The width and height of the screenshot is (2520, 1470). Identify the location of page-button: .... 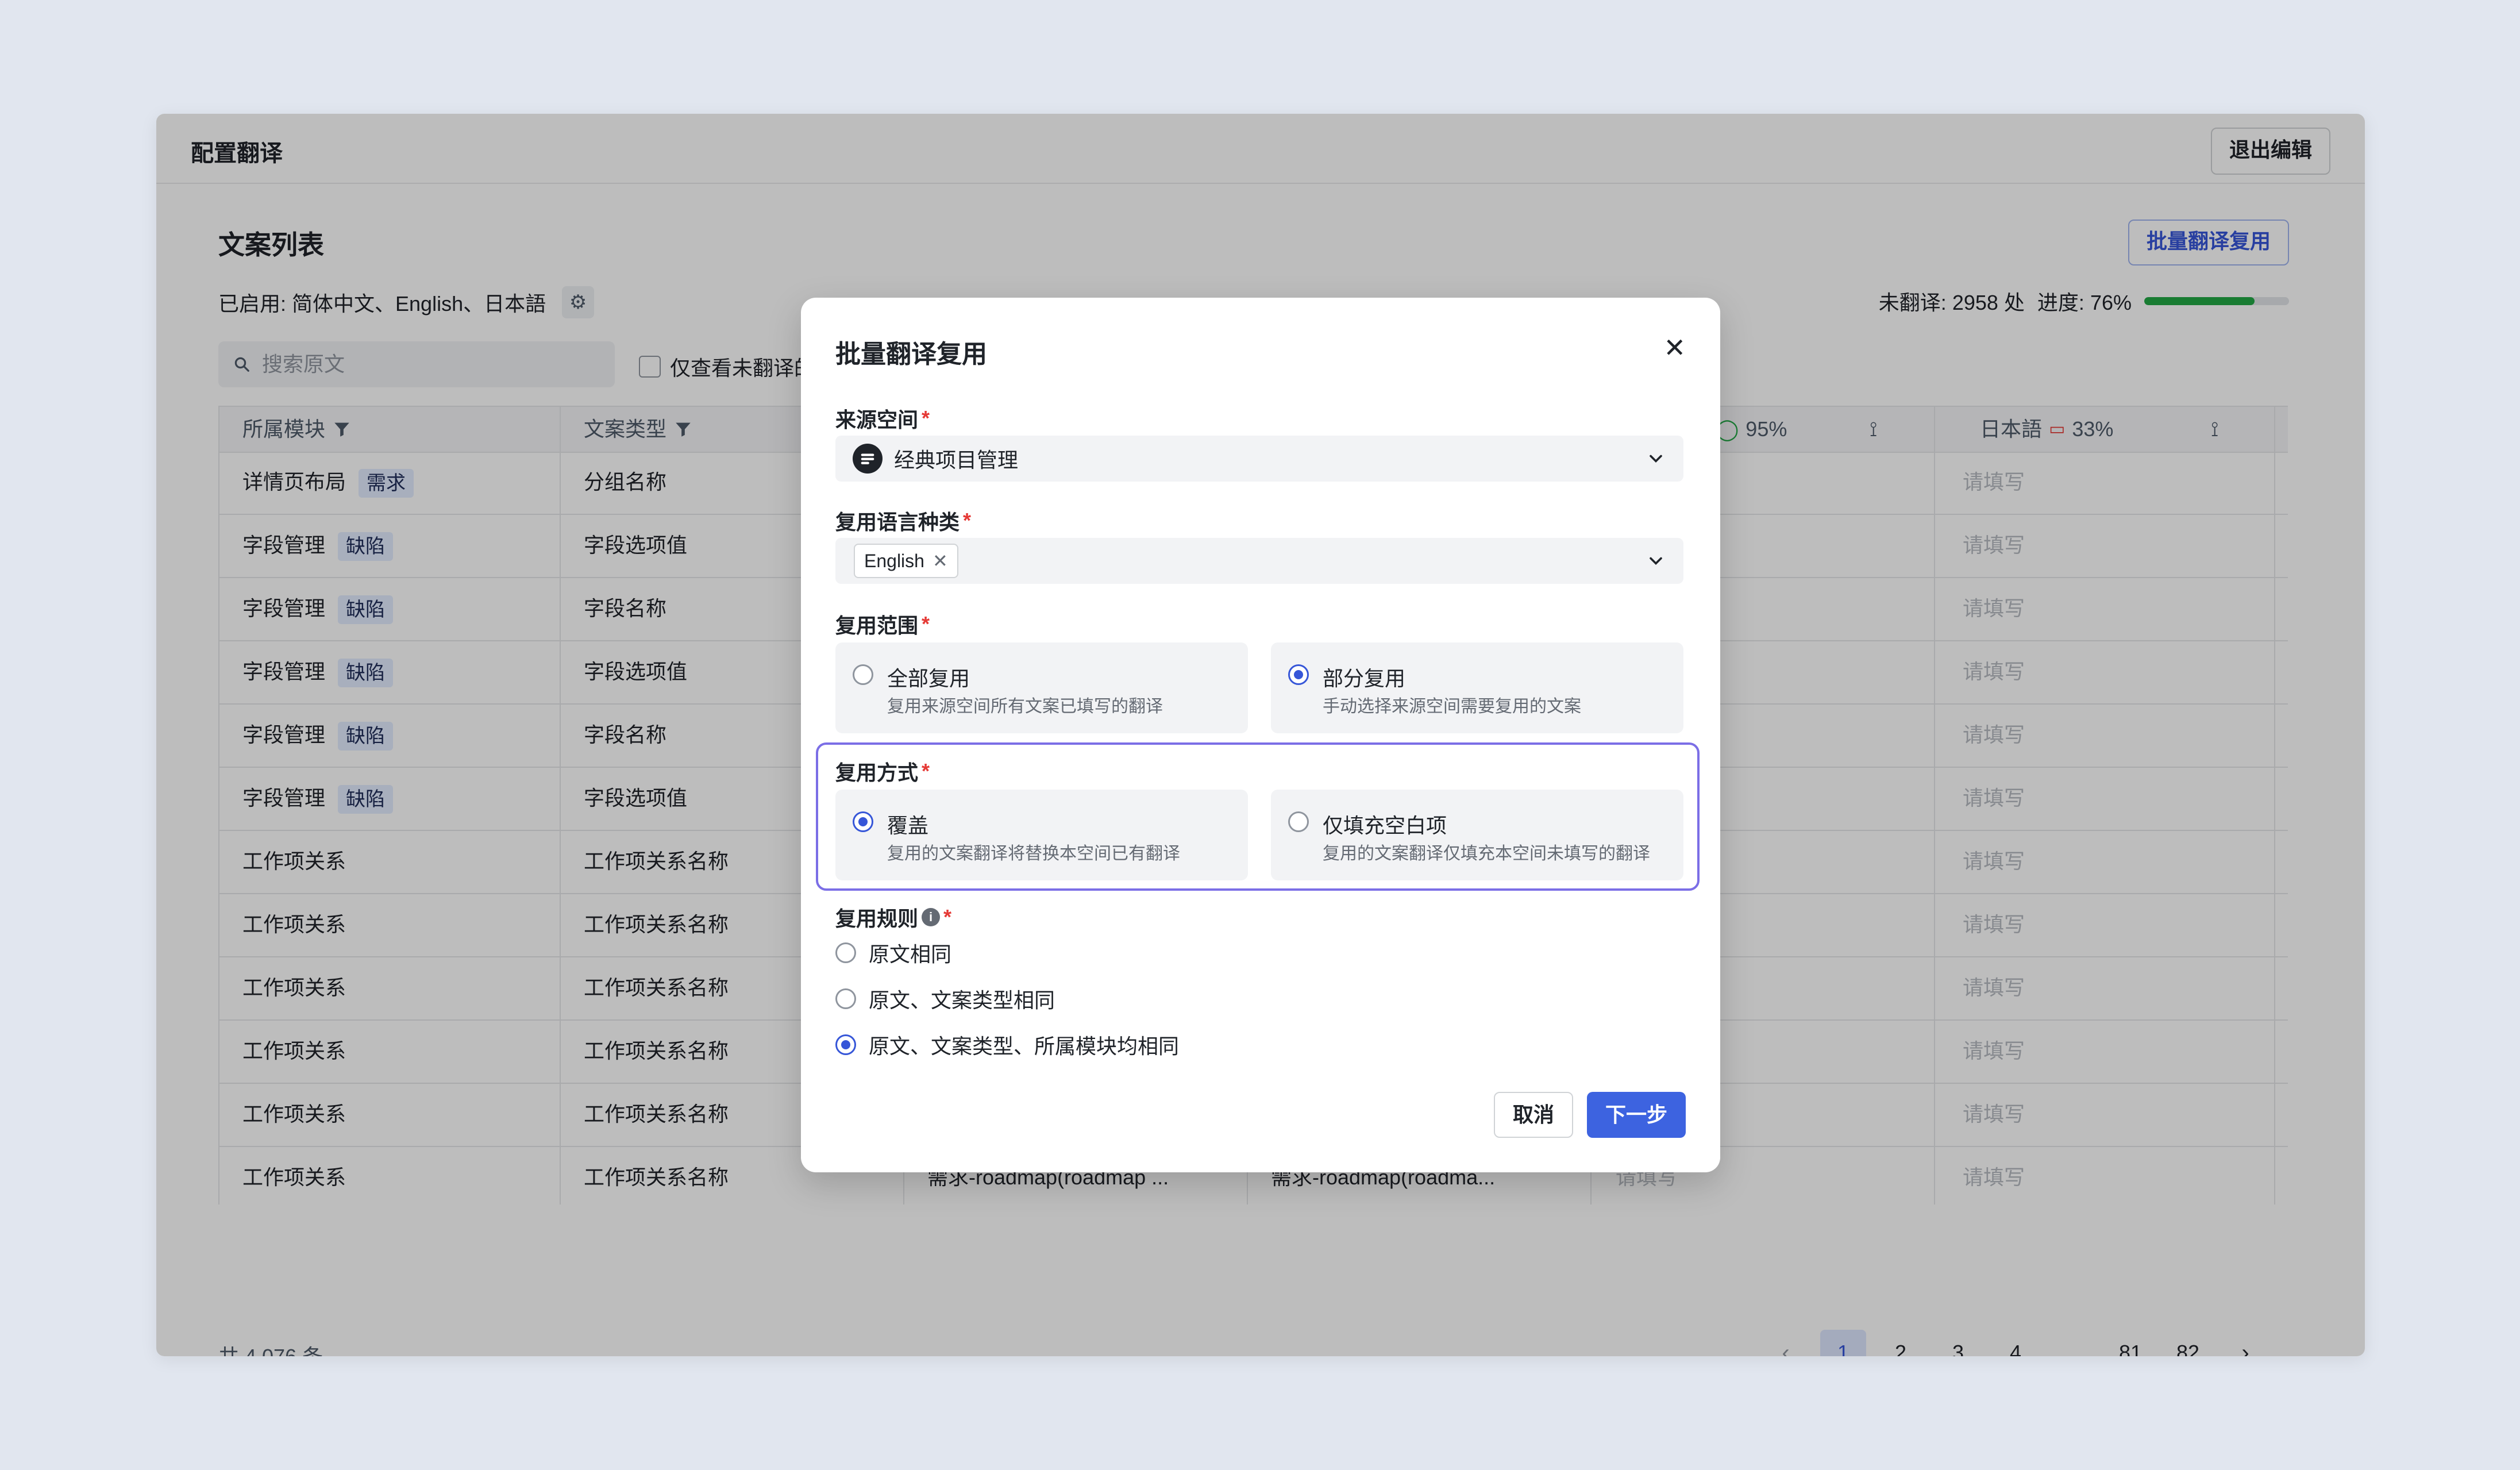
(2073, 1348).